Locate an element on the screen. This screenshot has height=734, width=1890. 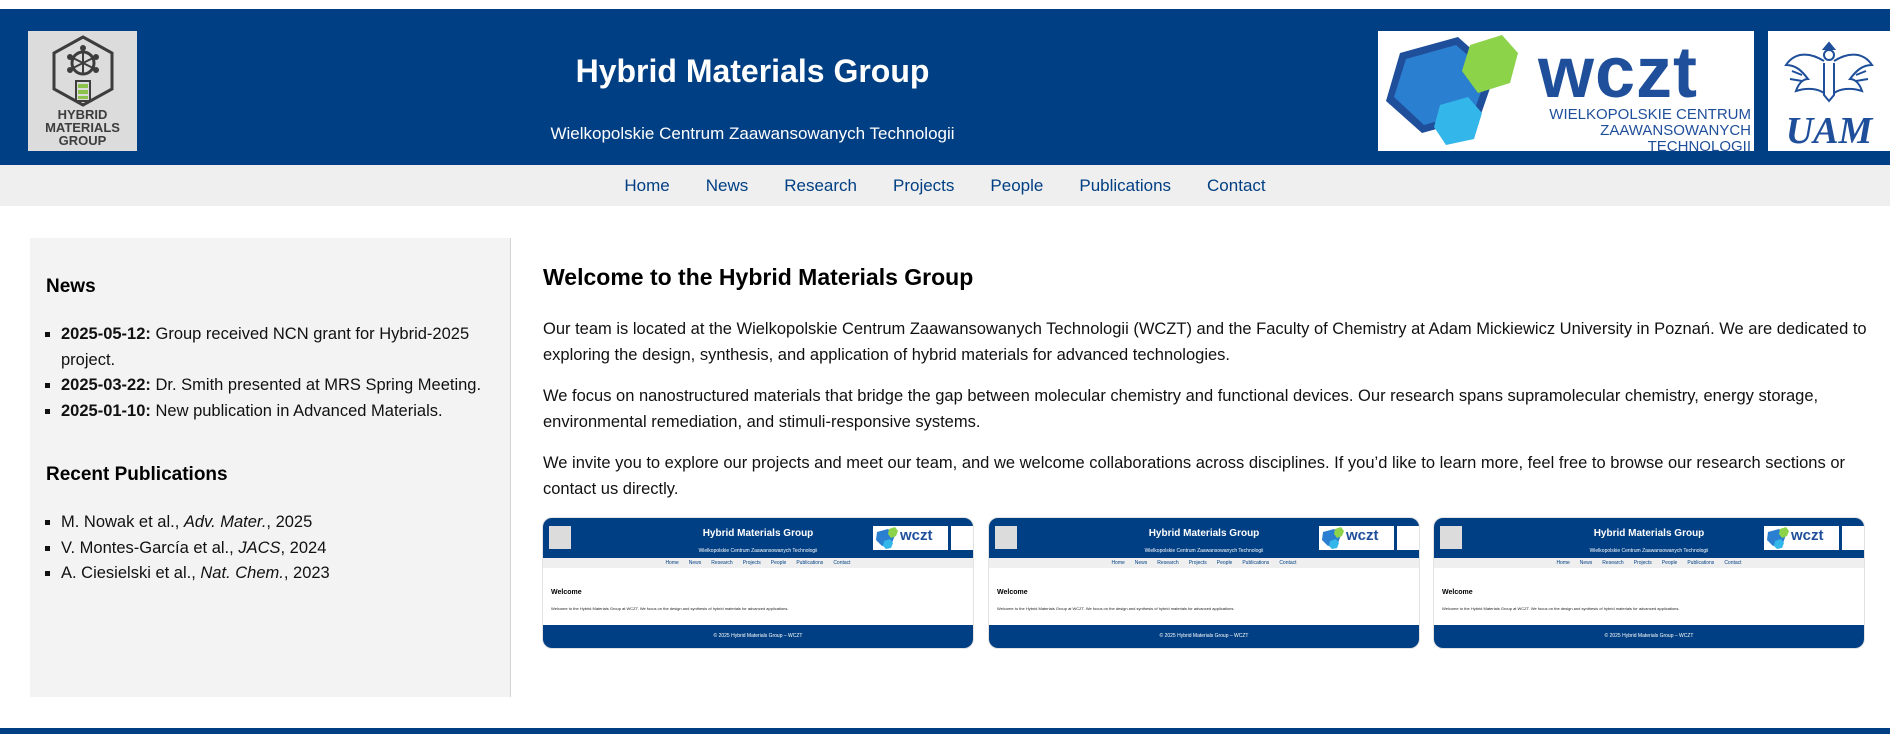
nav-people: People is located at coordinates (1016, 186).